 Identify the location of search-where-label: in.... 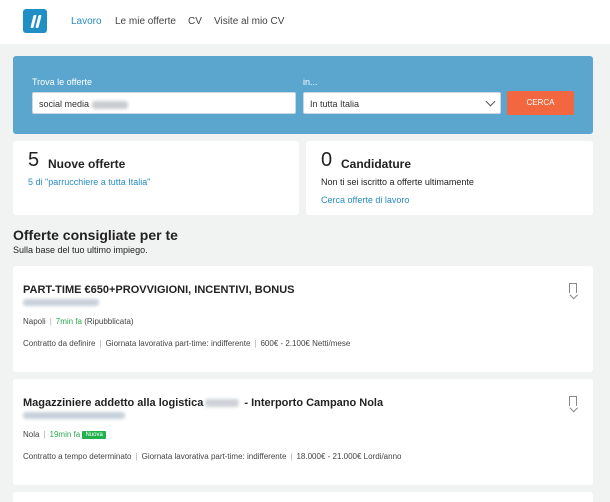
(310, 82).